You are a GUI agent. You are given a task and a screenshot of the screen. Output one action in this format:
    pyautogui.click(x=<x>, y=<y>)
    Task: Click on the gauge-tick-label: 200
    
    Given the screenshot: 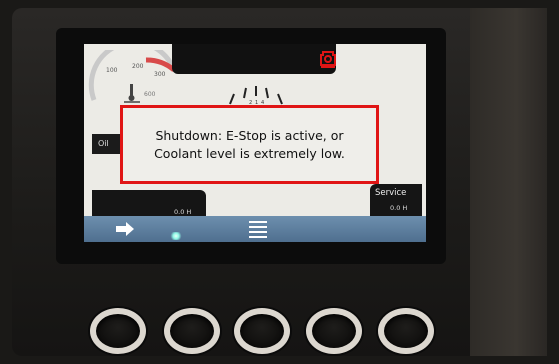 What is the action you would take?
    pyautogui.click(x=138, y=66)
    